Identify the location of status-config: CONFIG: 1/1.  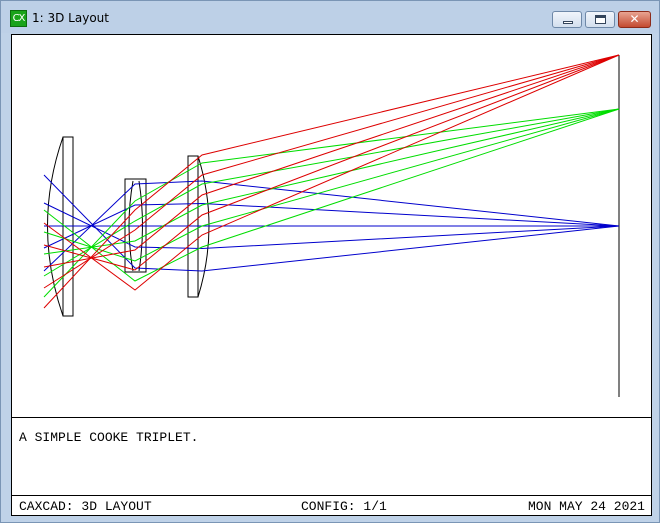
(344, 506).